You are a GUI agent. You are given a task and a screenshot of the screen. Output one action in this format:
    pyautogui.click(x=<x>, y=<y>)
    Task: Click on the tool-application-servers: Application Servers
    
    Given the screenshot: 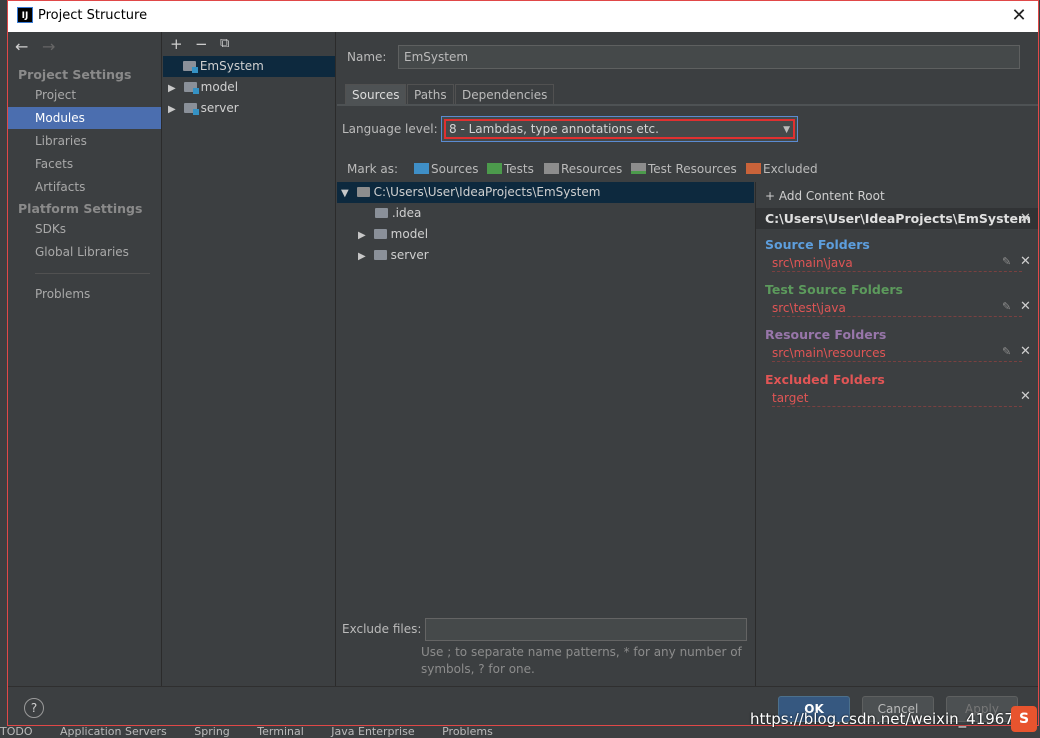 What is the action you would take?
    pyautogui.click(x=113, y=731)
    